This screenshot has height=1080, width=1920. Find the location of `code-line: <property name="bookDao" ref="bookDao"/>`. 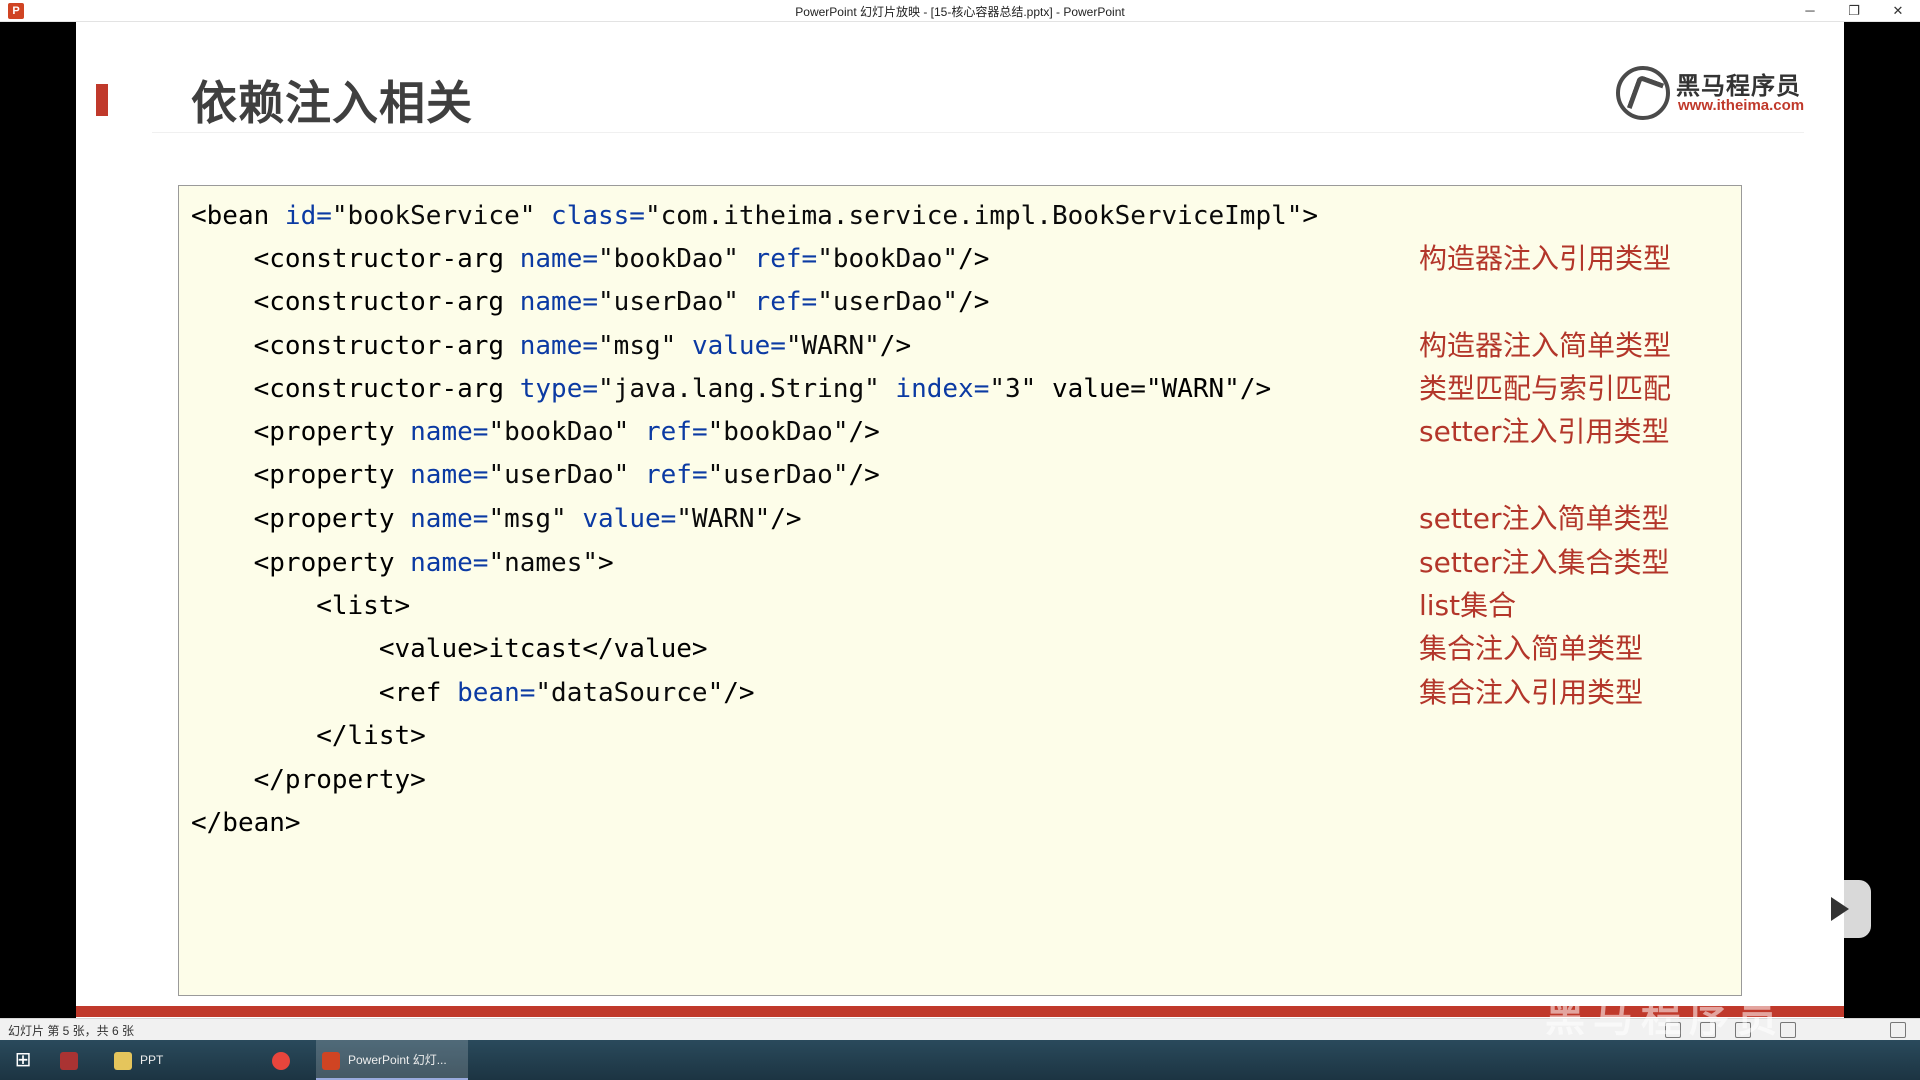

code-line: <property name="bookDao" ref="bookDao"/> is located at coordinates (535, 432).